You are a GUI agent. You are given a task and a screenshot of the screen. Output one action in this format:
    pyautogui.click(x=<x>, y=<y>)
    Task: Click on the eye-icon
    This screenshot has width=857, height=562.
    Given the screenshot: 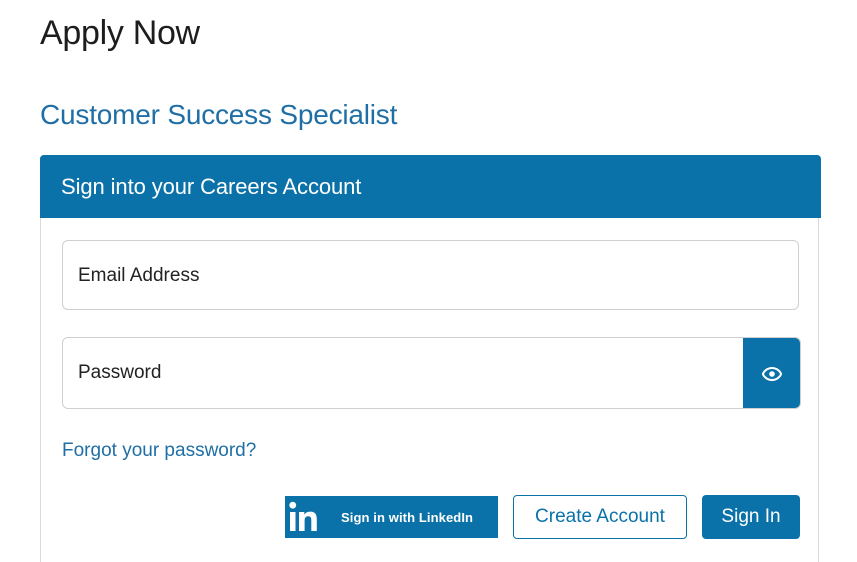 What is the action you would take?
    pyautogui.click(x=771, y=374)
    